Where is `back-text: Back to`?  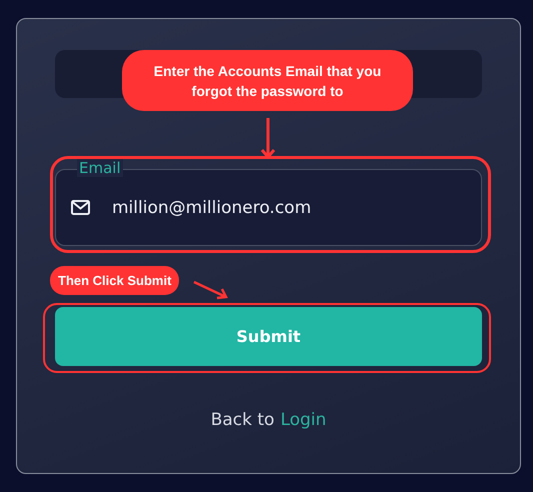
back-text: Back to is located at coordinates (242, 420).